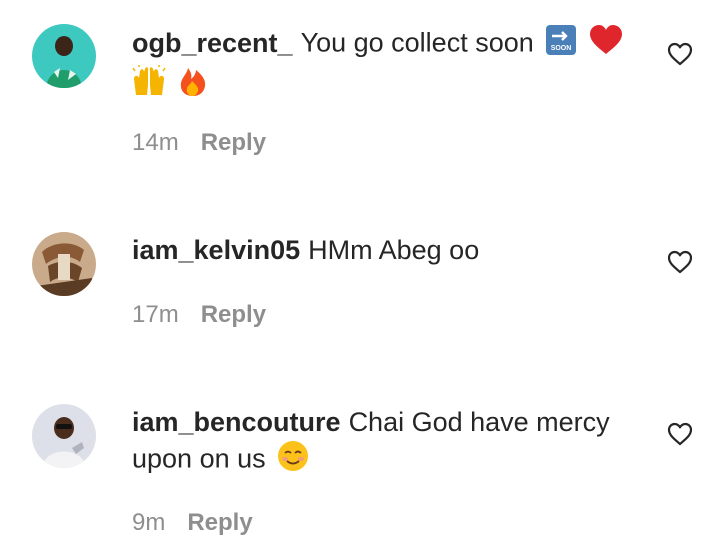  I want to click on red-heart-icon, so click(606, 44).